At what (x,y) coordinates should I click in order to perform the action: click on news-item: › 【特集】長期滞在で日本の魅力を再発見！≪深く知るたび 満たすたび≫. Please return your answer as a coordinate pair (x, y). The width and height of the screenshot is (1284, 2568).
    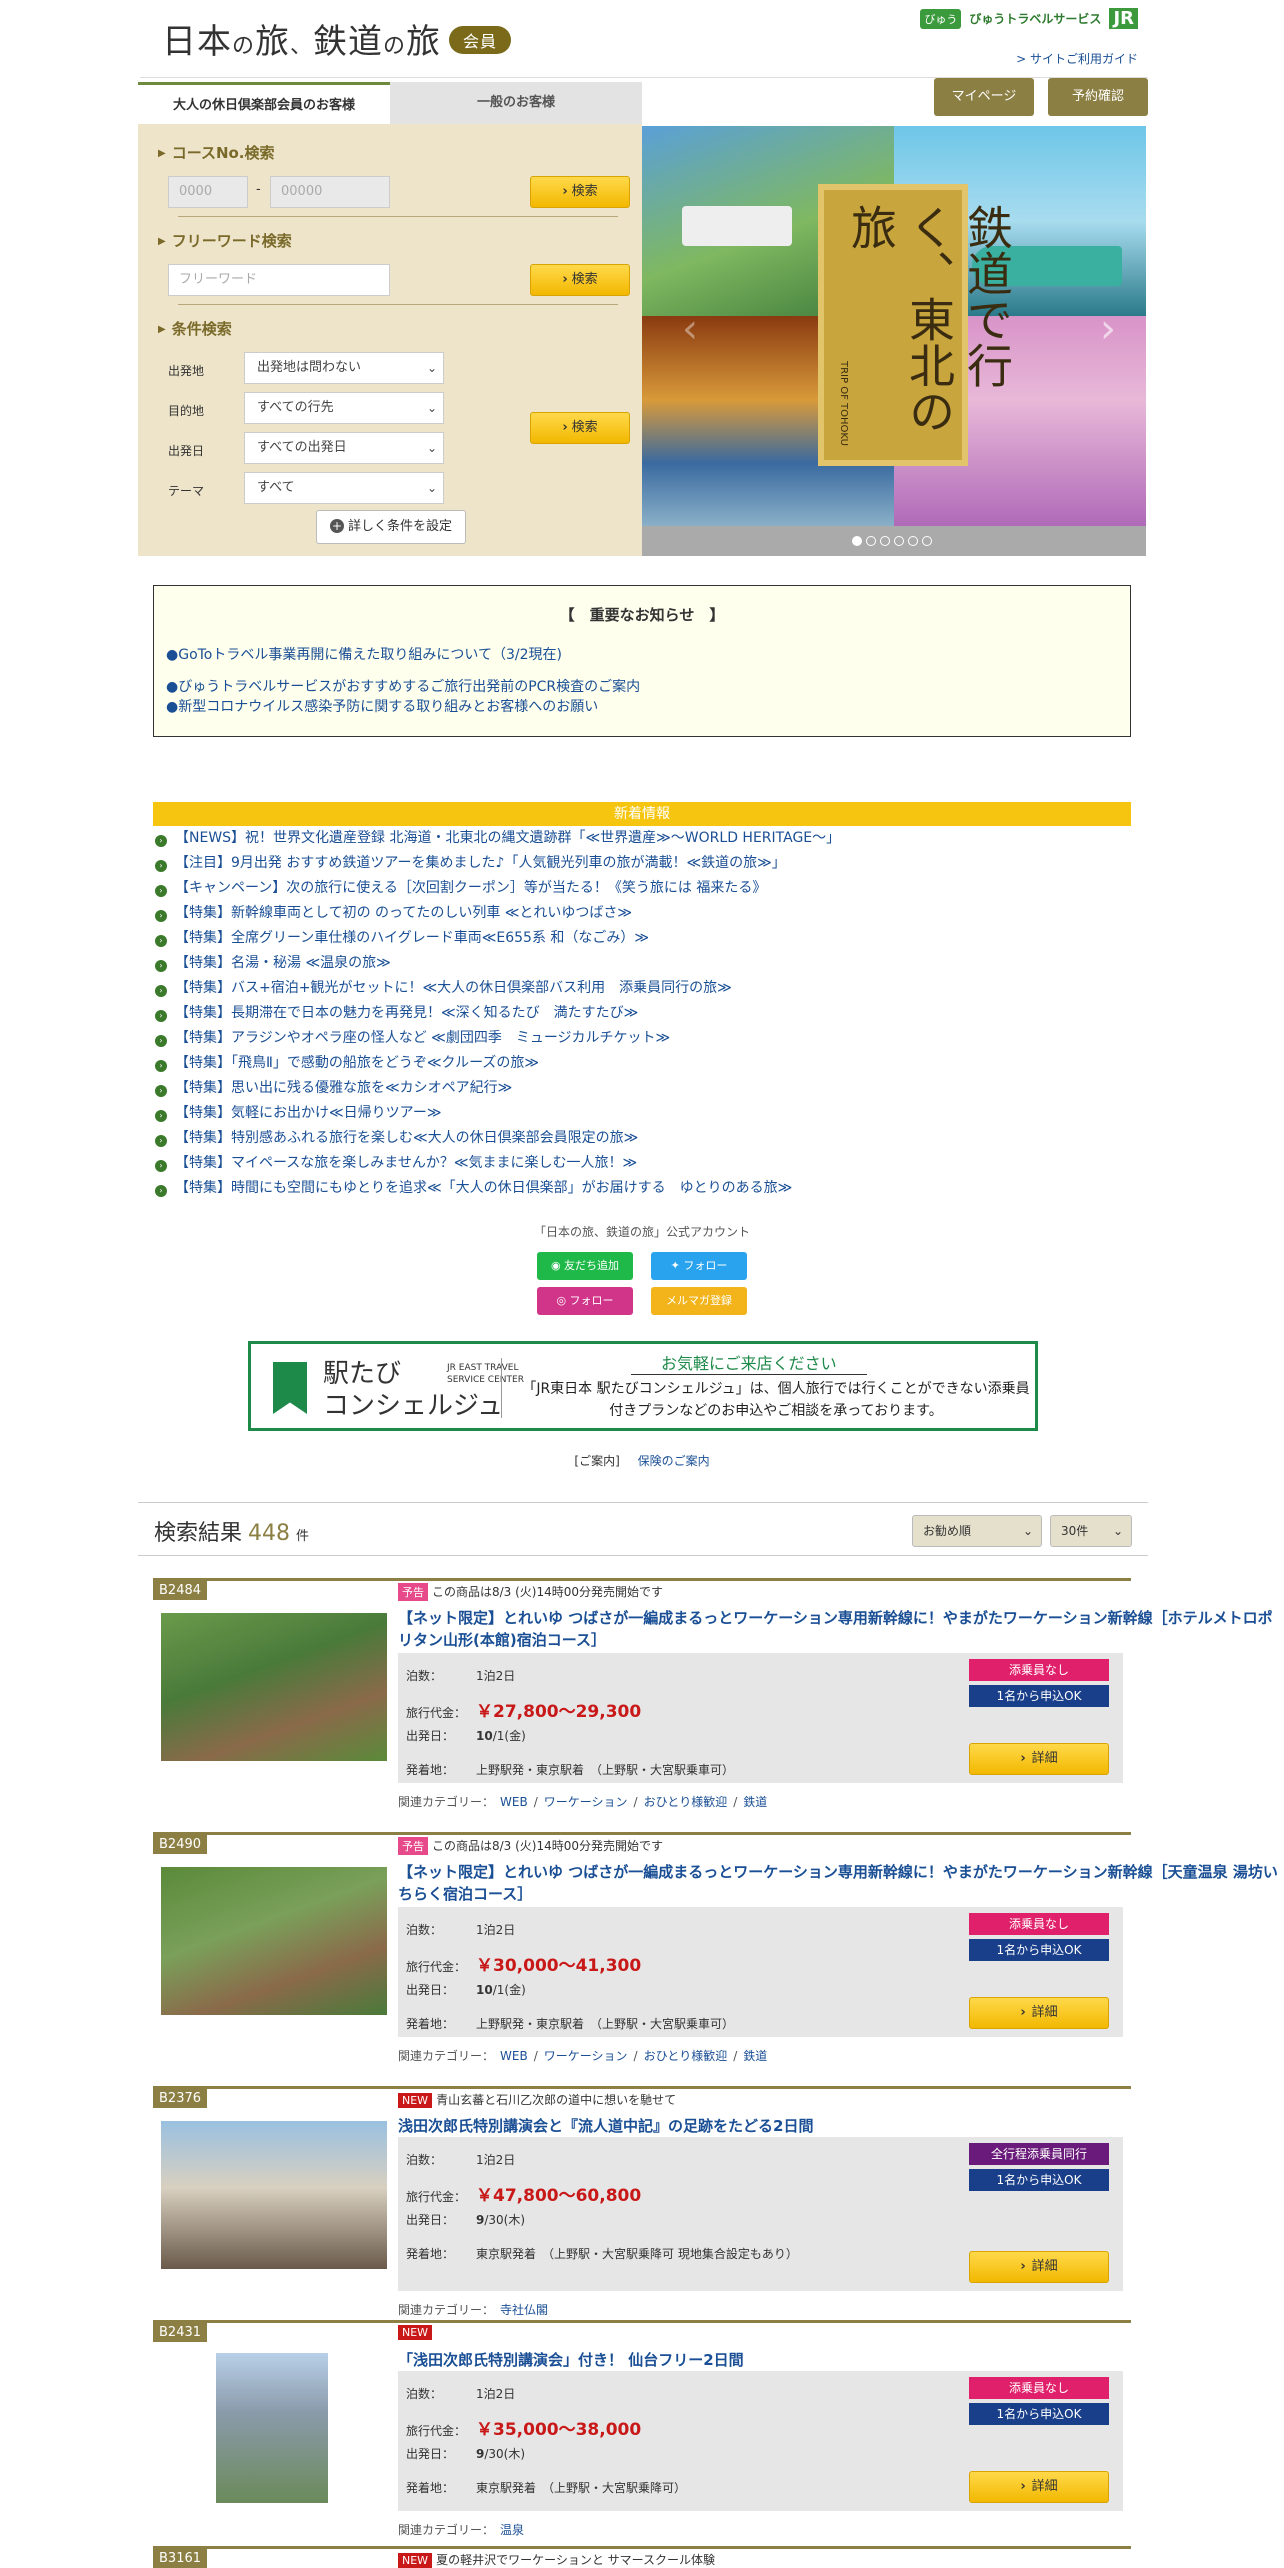
    Looking at the image, I should click on (640, 1013).